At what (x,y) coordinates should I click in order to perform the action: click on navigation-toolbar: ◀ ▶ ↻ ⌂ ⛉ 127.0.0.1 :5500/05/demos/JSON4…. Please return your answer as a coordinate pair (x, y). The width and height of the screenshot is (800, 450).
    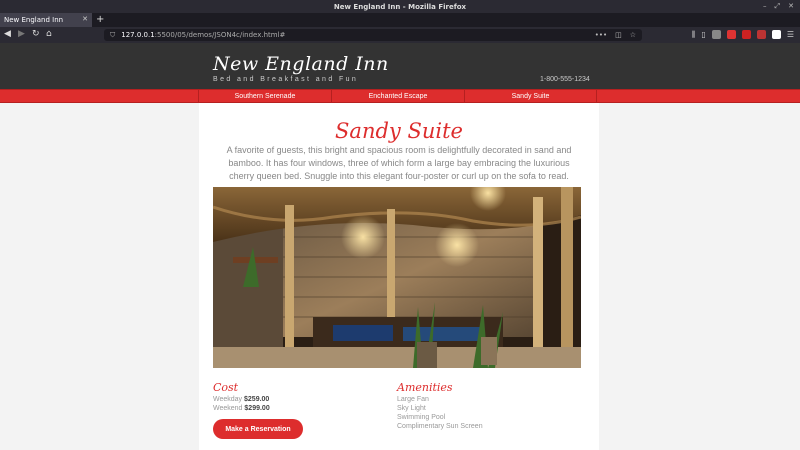
    Looking at the image, I should click on (400, 35).